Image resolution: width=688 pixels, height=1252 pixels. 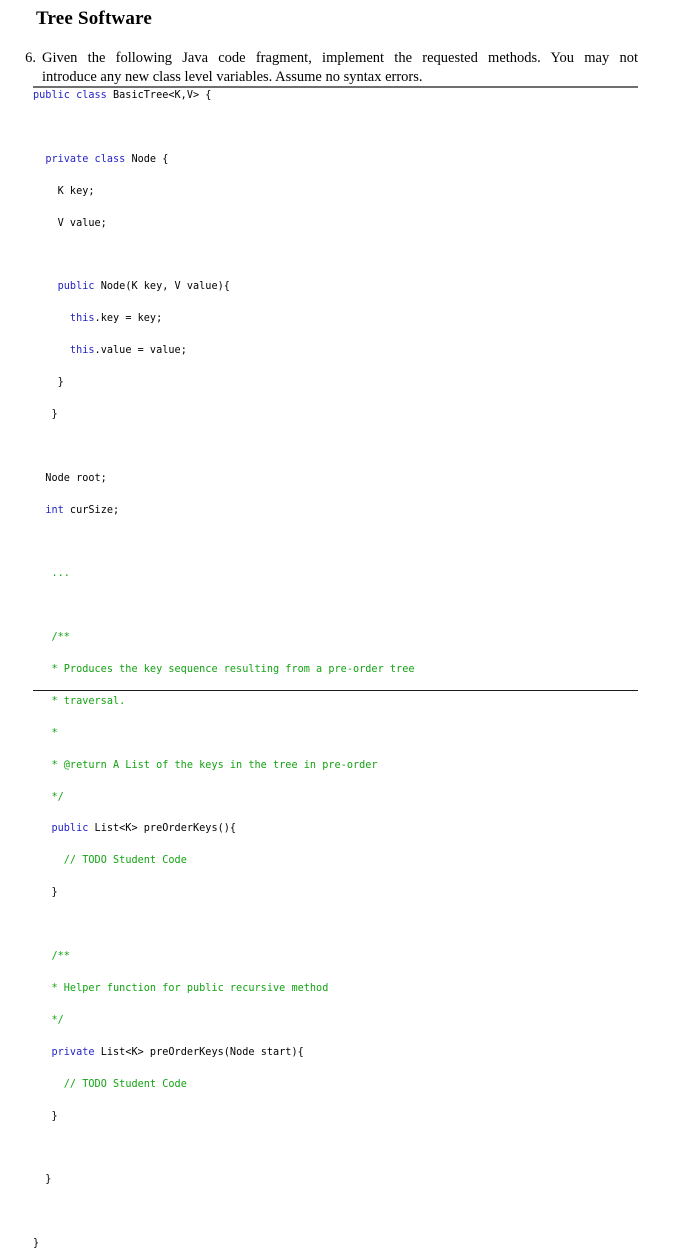 I want to click on code-line: *, so click(x=335, y=734).